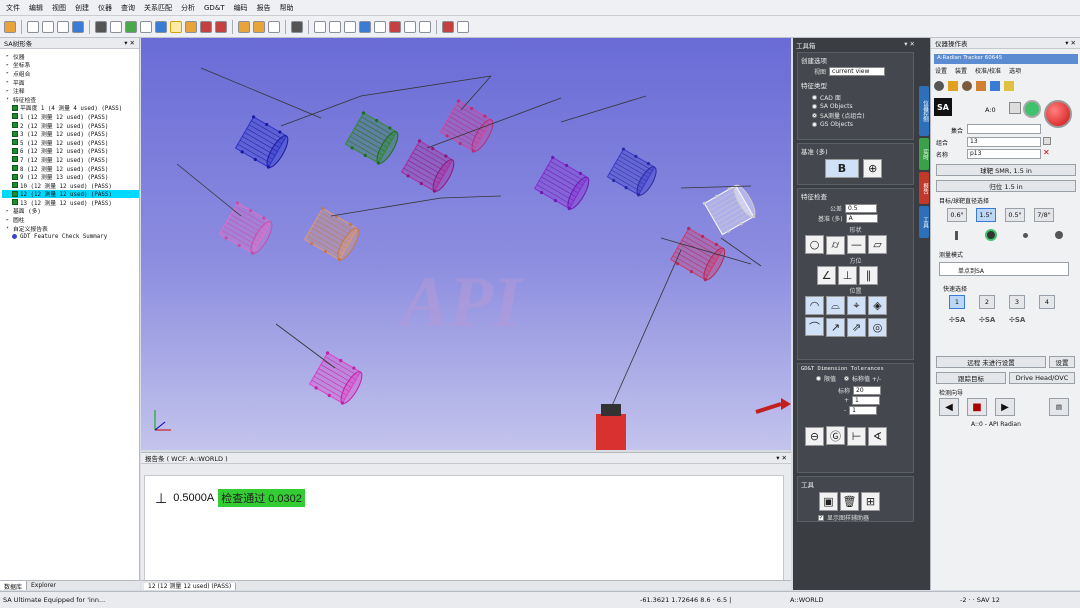  I want to click on check-icon, so click(448, 26).